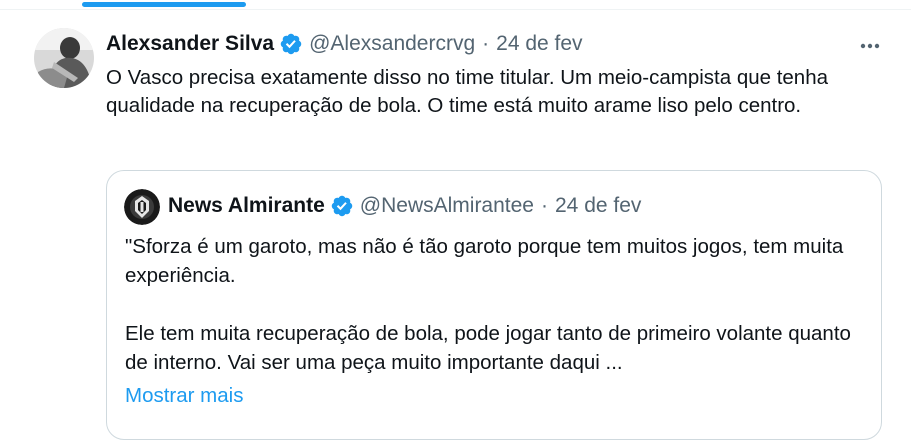 This screenshot has width=911, height=440. I want to click on tweet-date: 24 de fev, so click(539, 44).